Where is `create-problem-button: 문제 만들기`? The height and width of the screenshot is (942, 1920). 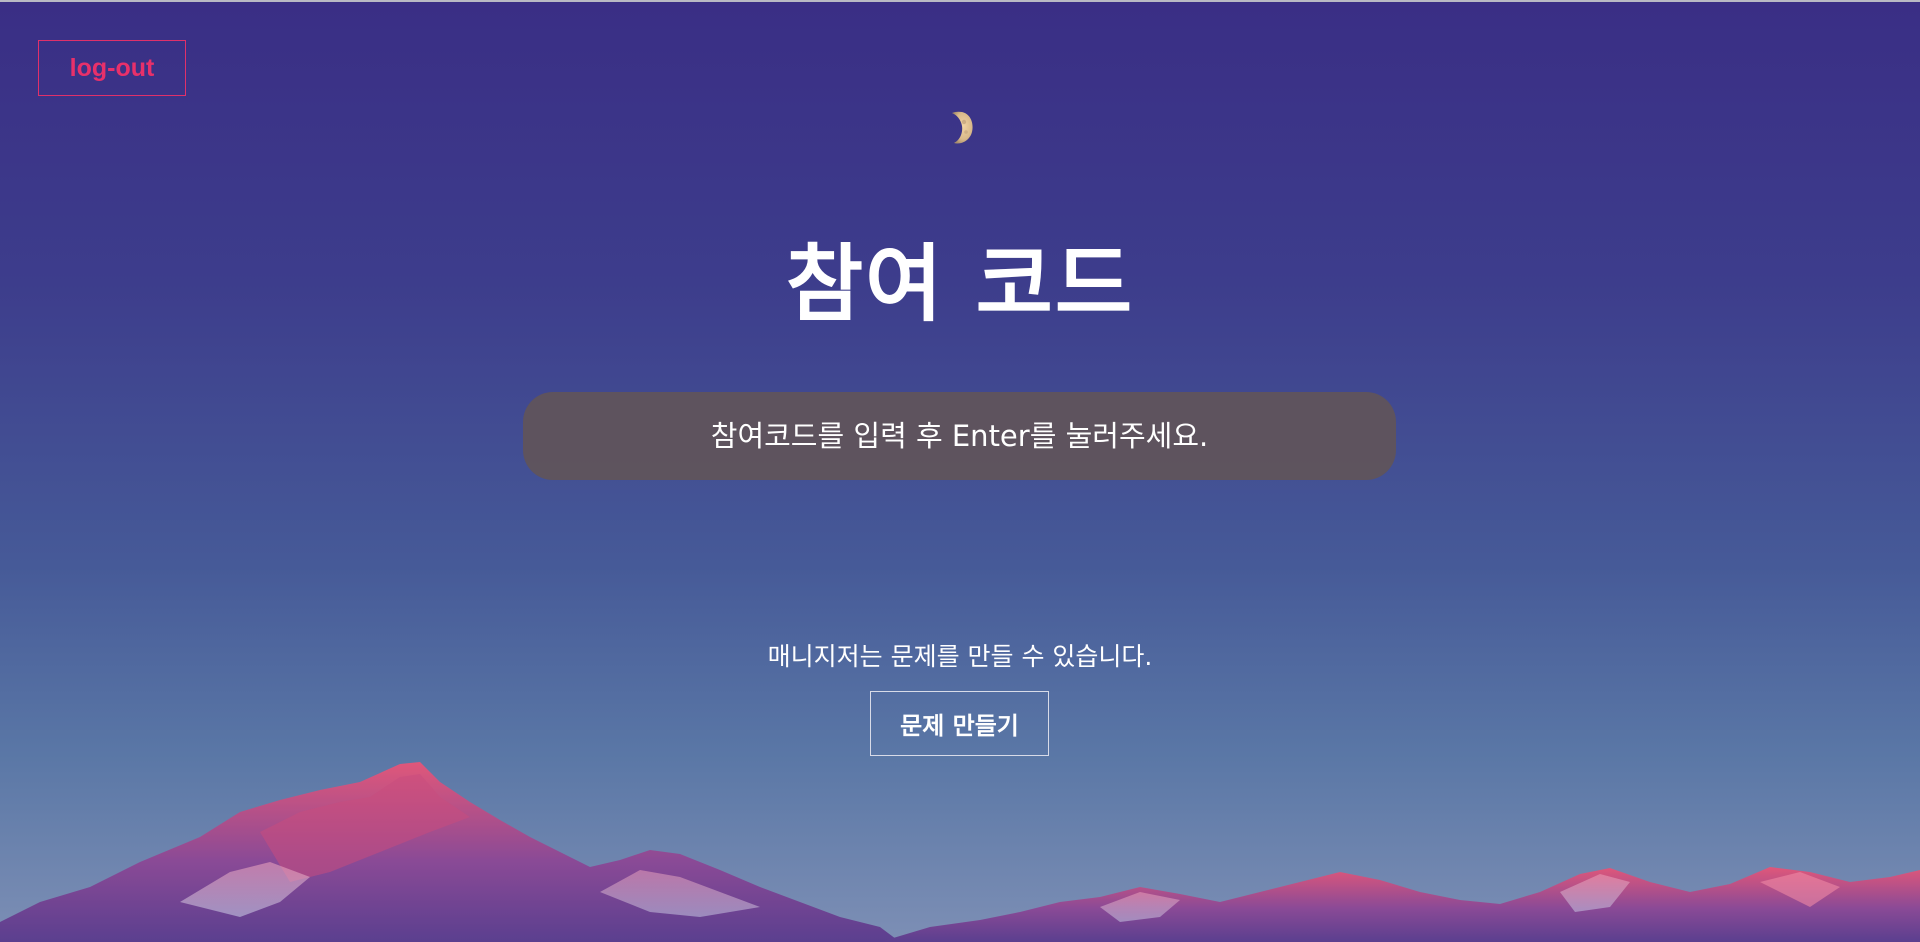
create-problem-button: 문제 만들기 is located at coordinates (959, 723).